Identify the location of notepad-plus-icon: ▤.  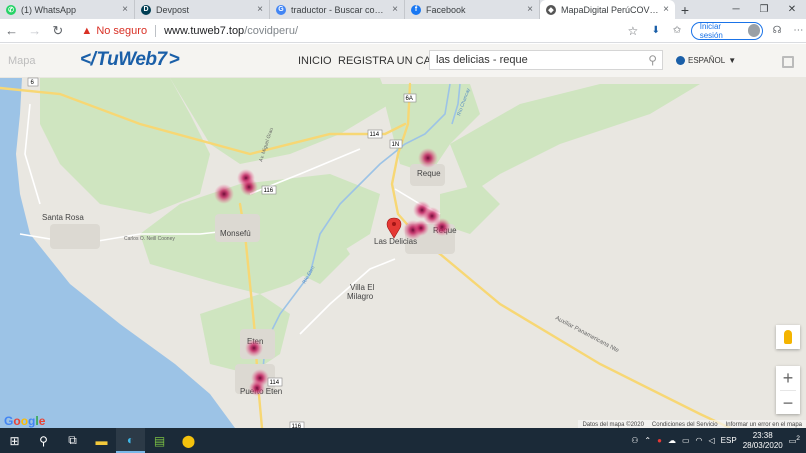
(159, 440).